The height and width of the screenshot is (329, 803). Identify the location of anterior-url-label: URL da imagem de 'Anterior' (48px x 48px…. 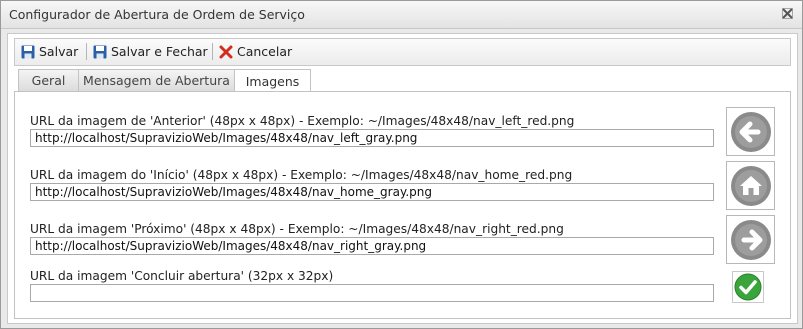
(302, 121).